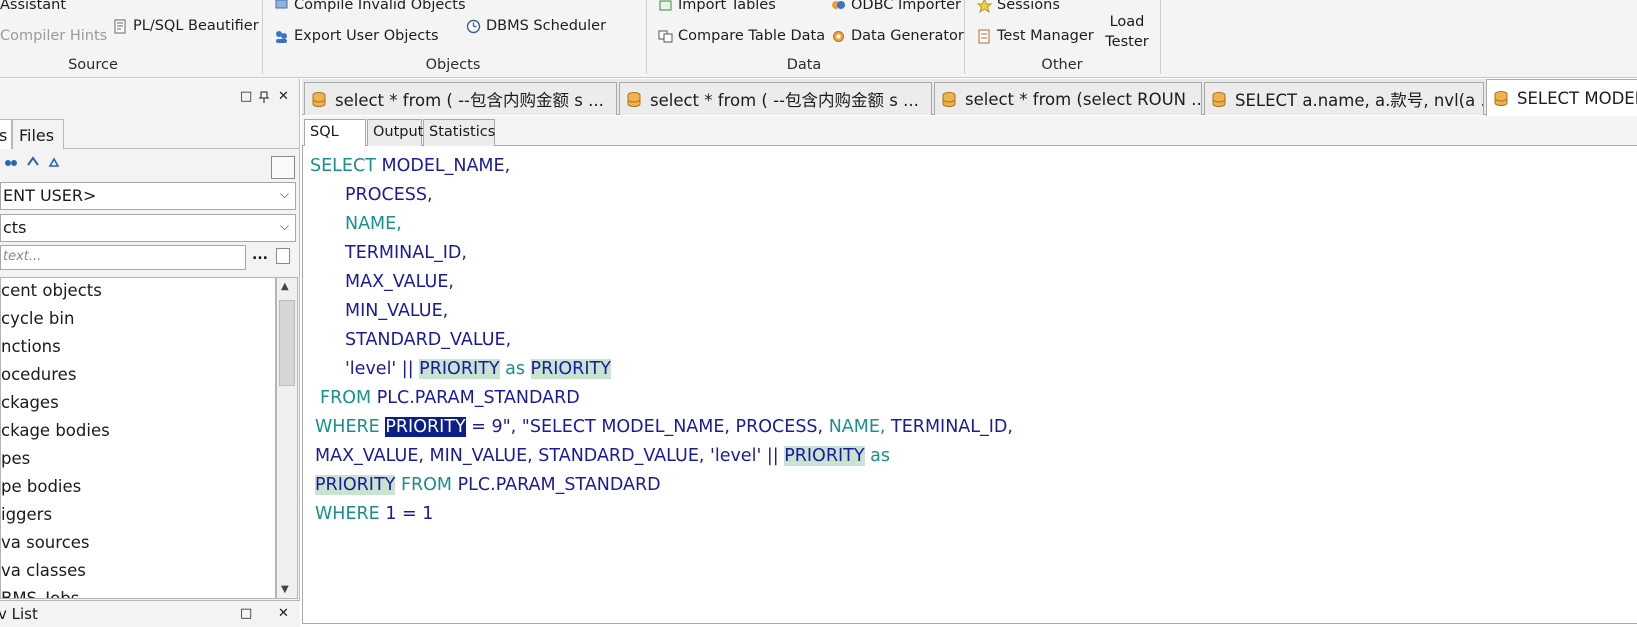 The image size is (1637, 627). What do you see at coordinates (335, 133) in the screenshot?
I see `tab-sql: SQL` at bounding box center [335, 133].